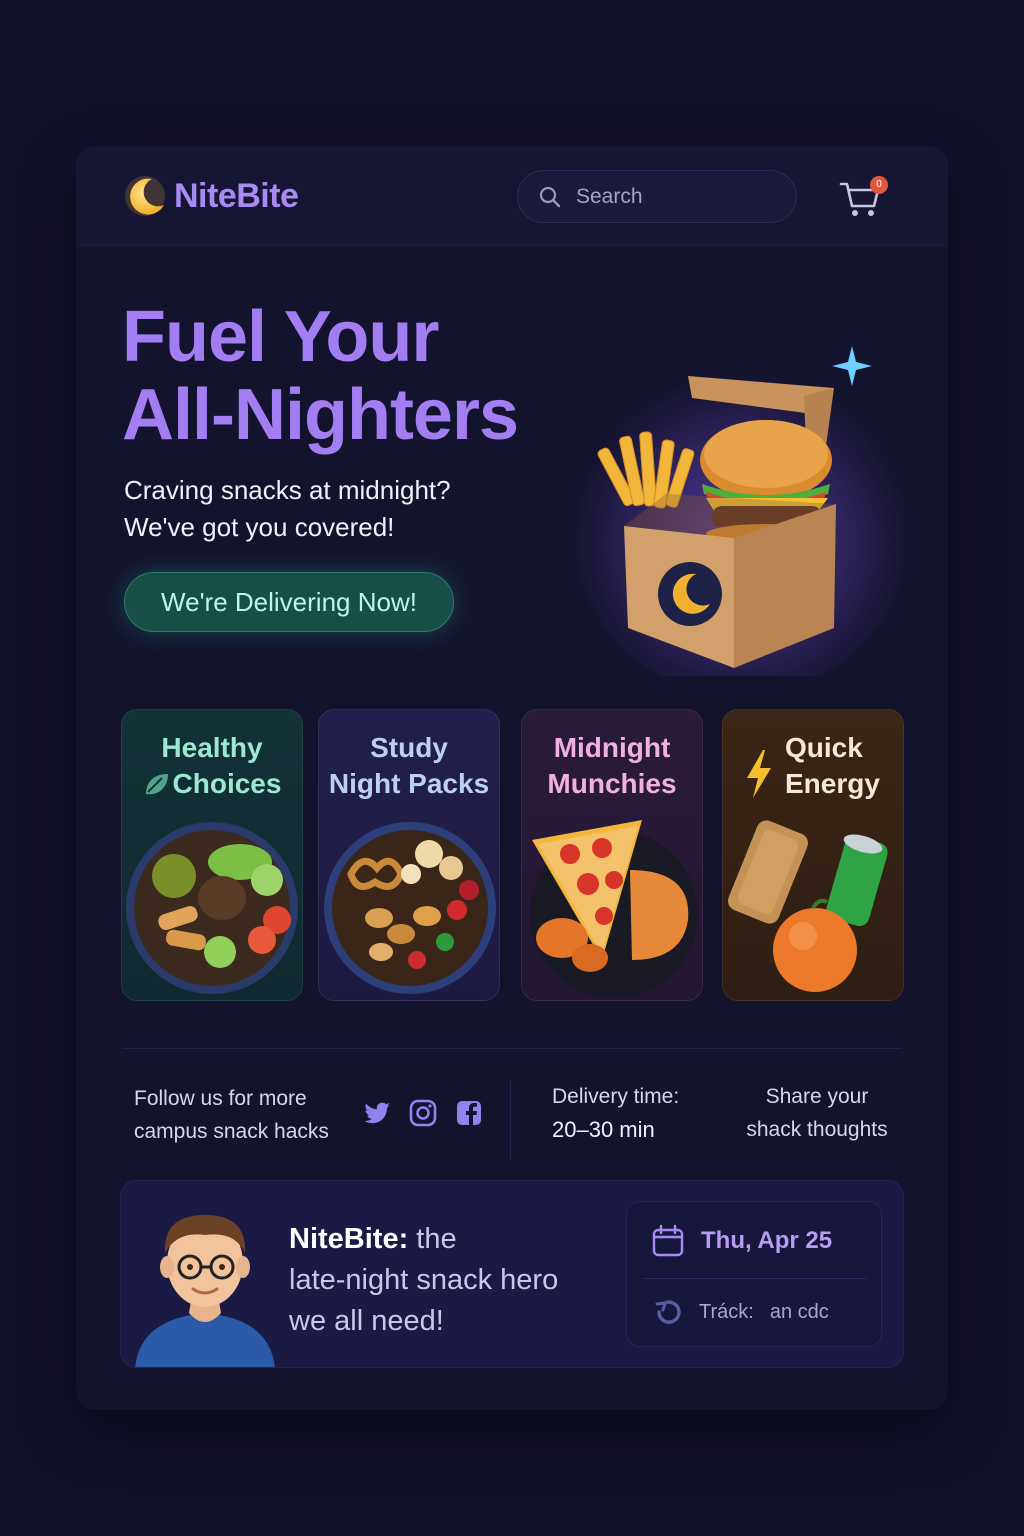 The image size is (1024, 1536). What do you see at coordinates (852, 366) in the screenshot?
I see `sparkle-icon` at bounding box center [852, 366].